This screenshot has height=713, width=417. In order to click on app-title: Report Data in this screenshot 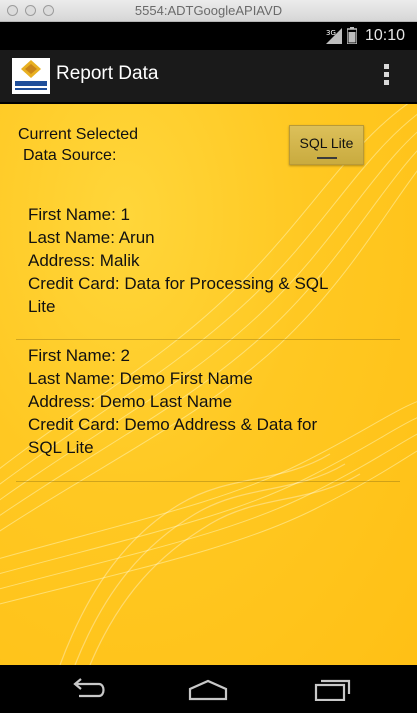, I will do `click(107, 73)`.